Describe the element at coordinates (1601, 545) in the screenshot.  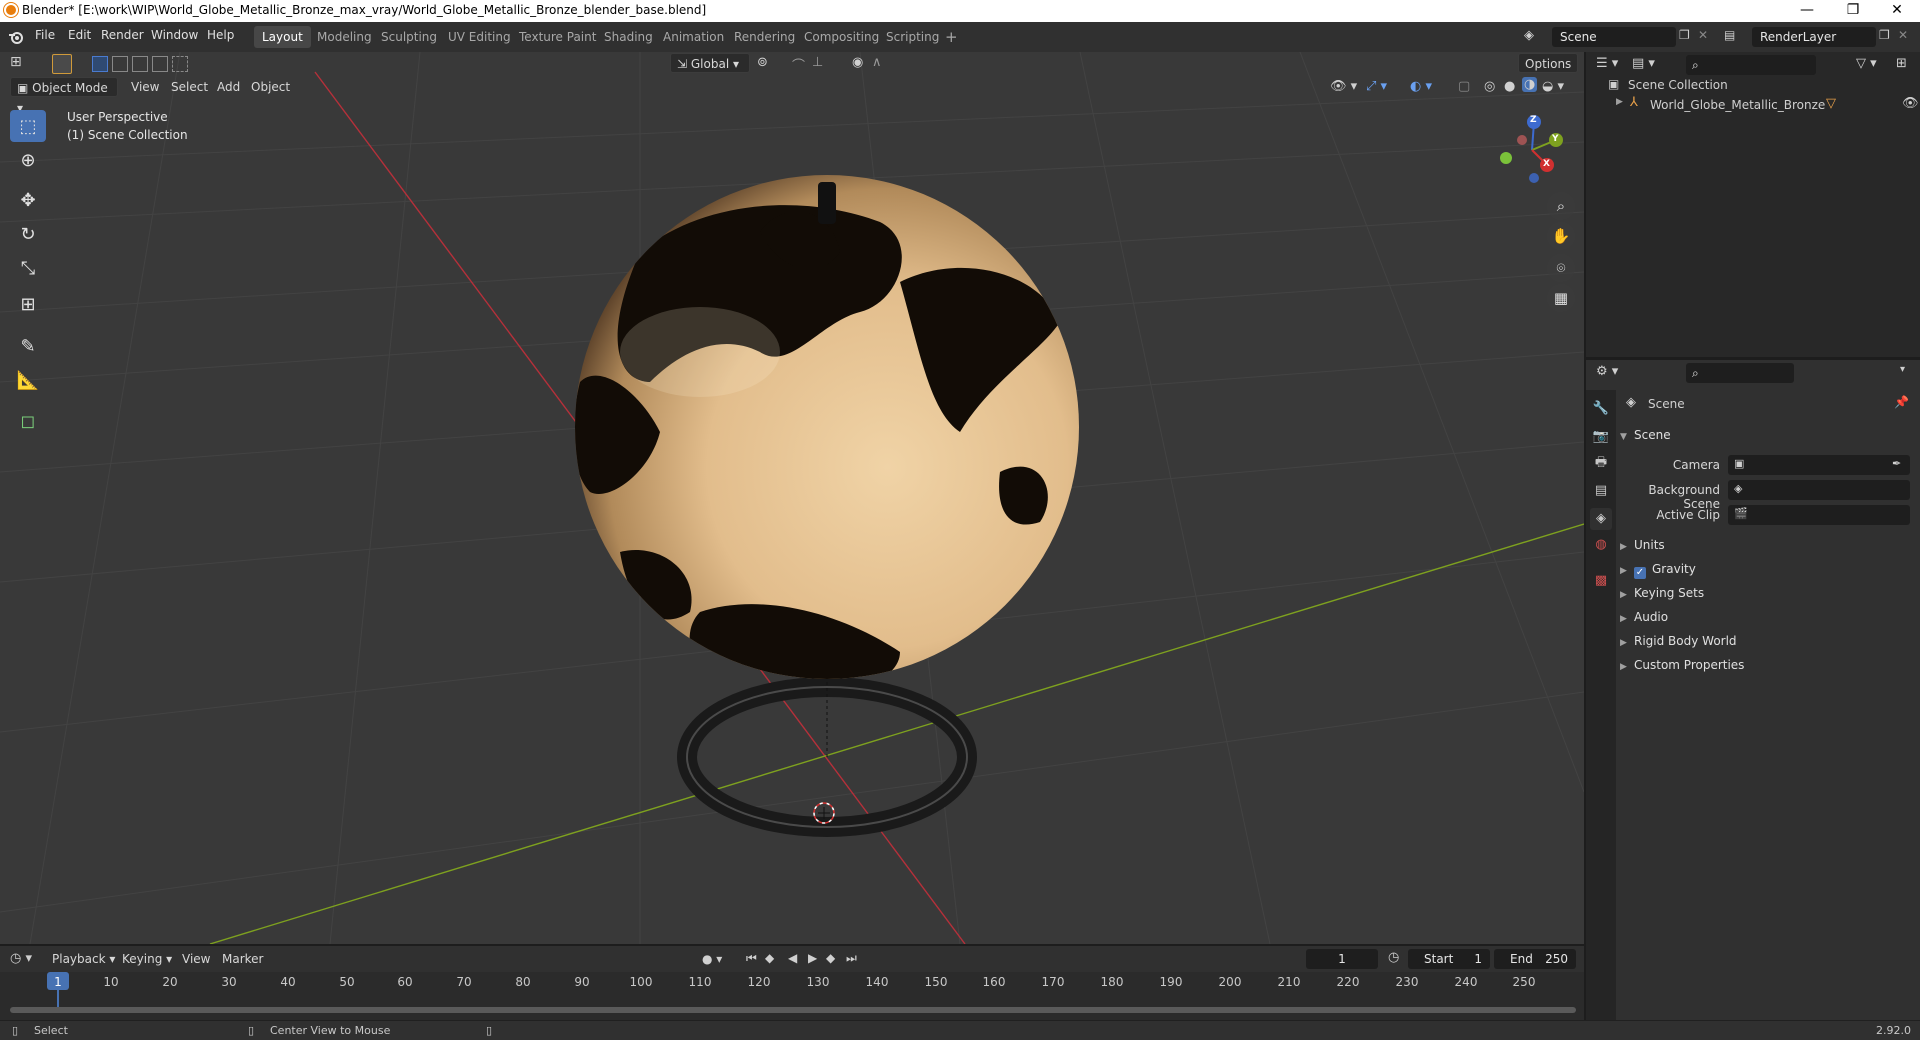
I see `world-tab-icon: ◍` at that location.